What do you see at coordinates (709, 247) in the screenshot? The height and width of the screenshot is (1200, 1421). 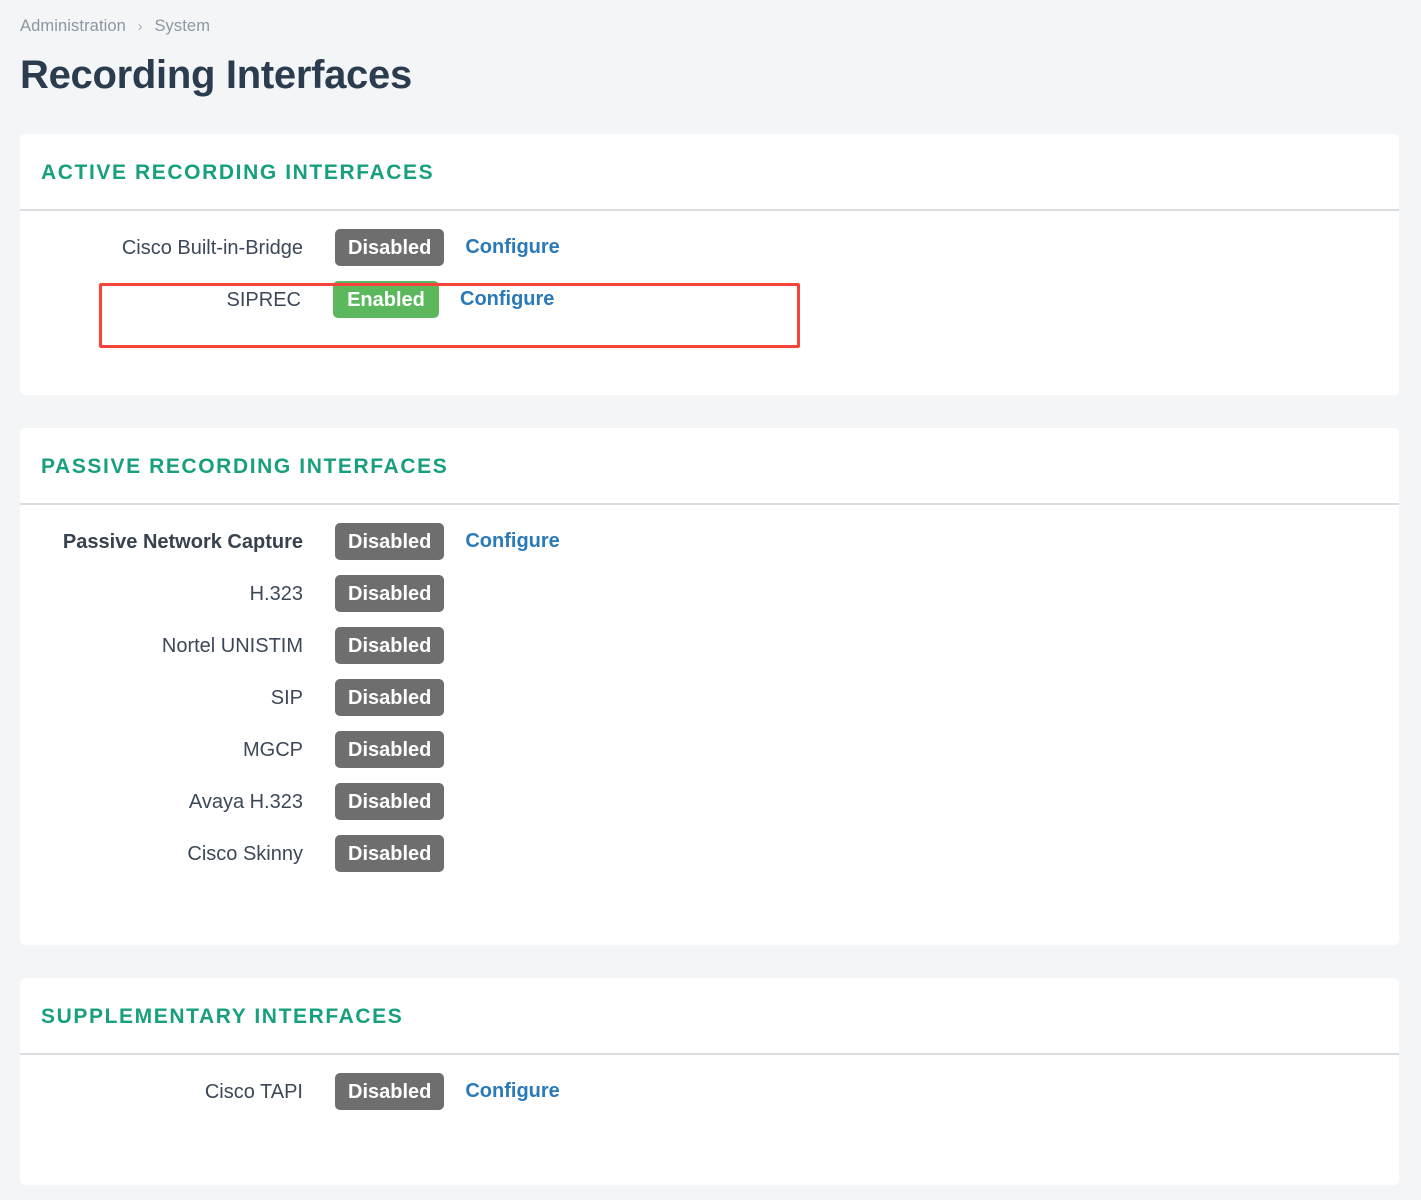 I see `interface-row: Cisco Built-in-Bridge Disabled Configure` at bounding box center [709, 247].